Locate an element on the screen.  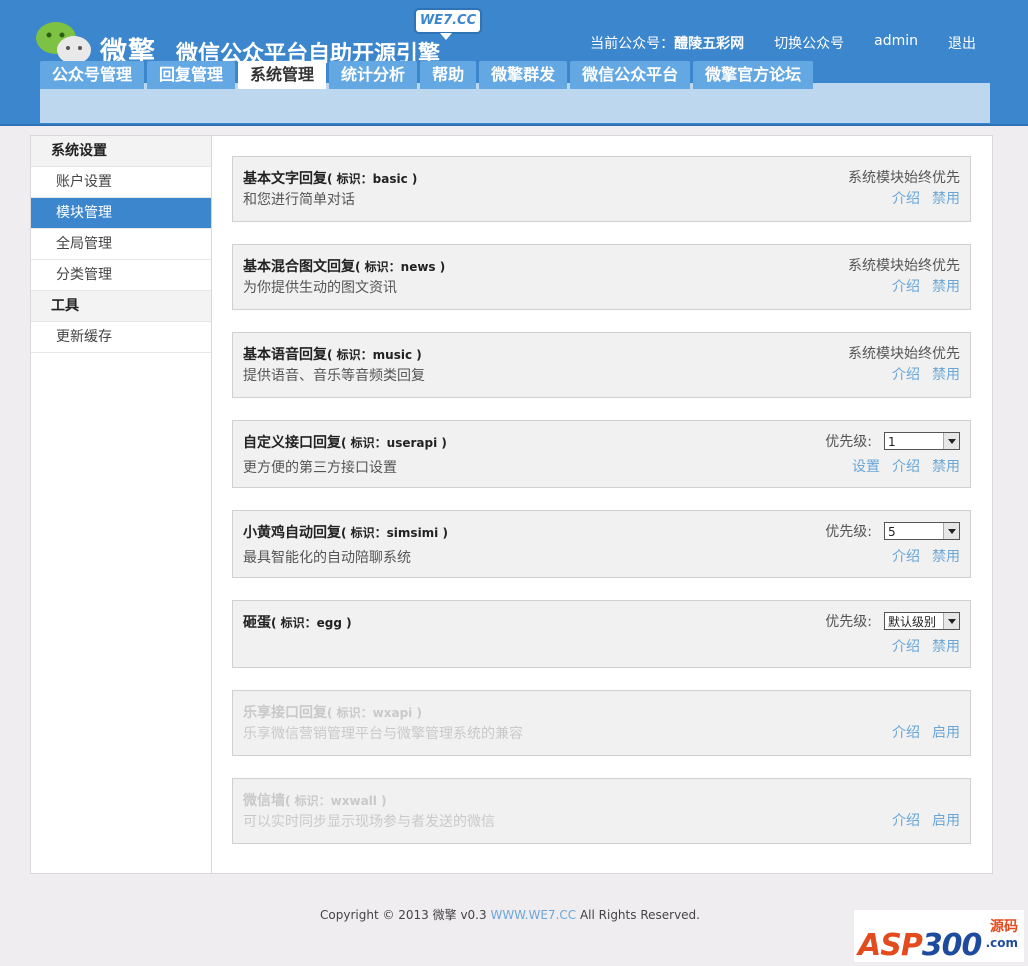
tab-mass-send: 微擎群发 is located at coordinates (523, 75).